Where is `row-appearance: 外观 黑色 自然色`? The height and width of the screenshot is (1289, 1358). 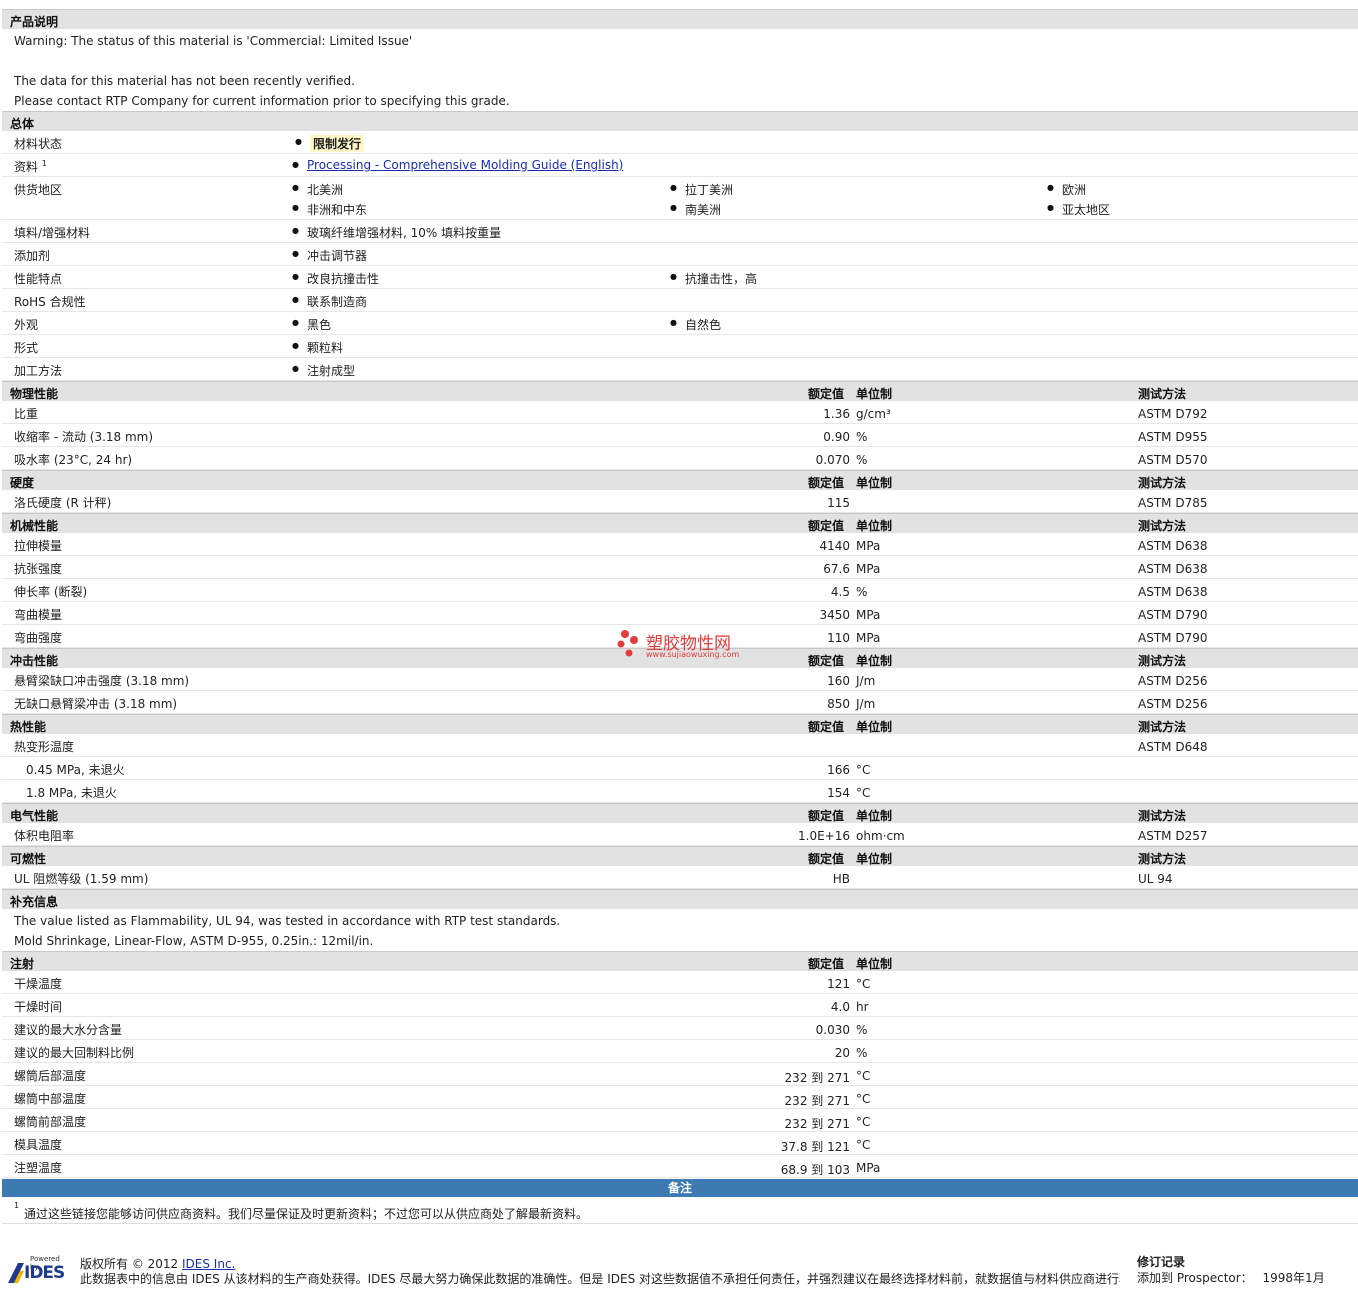
row-appearance: 外观 黑色 自然色 is located at coordinates (680, 323).